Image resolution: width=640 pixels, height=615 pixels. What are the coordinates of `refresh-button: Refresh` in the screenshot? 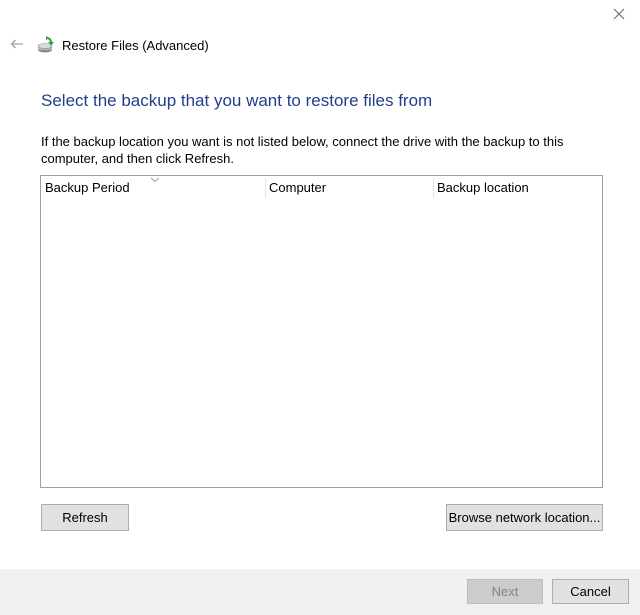 It's located at (85, 517).